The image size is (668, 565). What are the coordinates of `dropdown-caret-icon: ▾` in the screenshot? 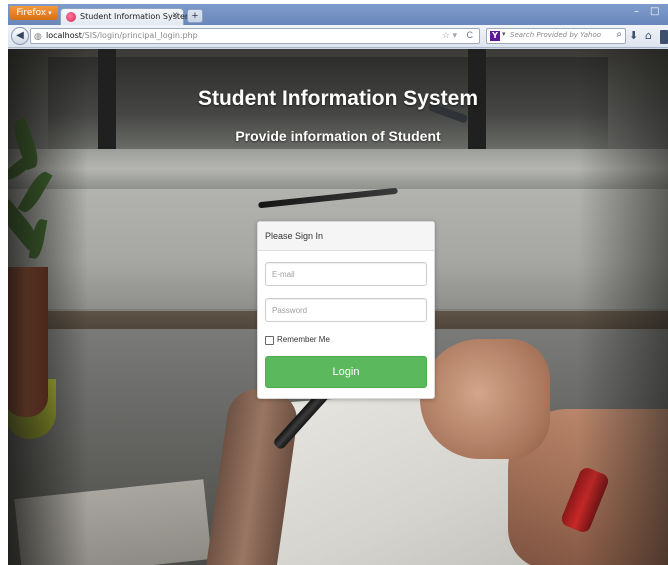 It's located at (50, 13).